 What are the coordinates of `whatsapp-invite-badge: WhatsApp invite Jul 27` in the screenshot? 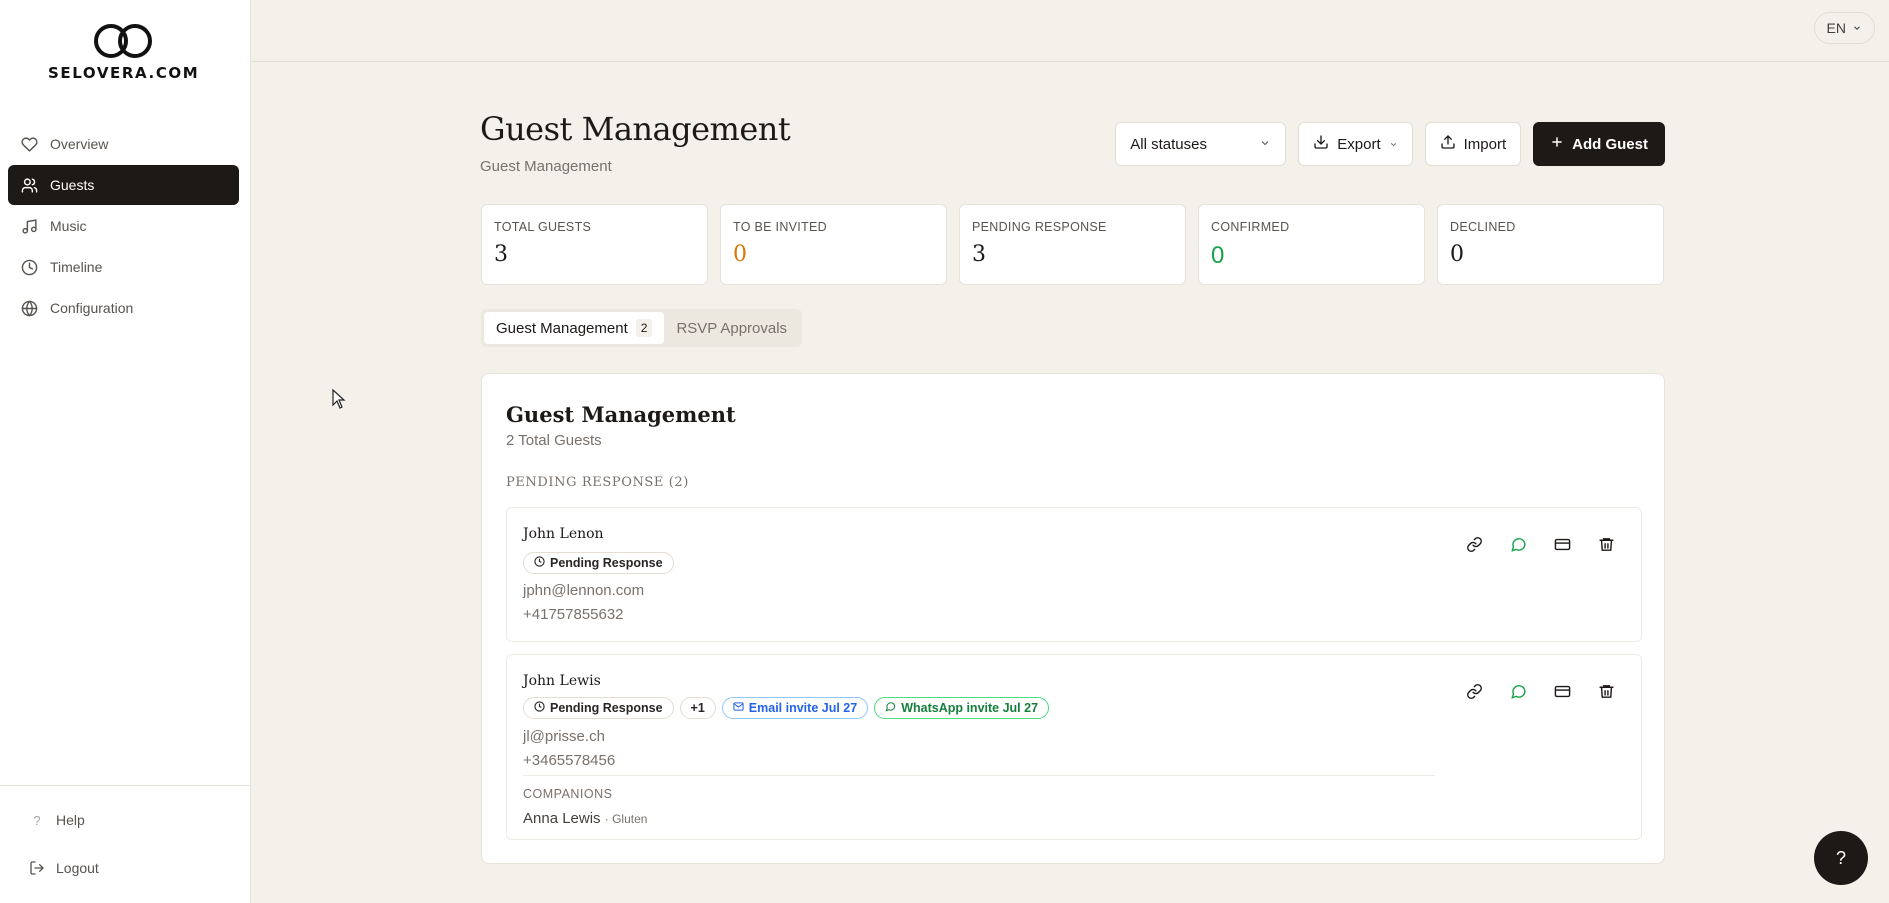 It's located at (962, 708).